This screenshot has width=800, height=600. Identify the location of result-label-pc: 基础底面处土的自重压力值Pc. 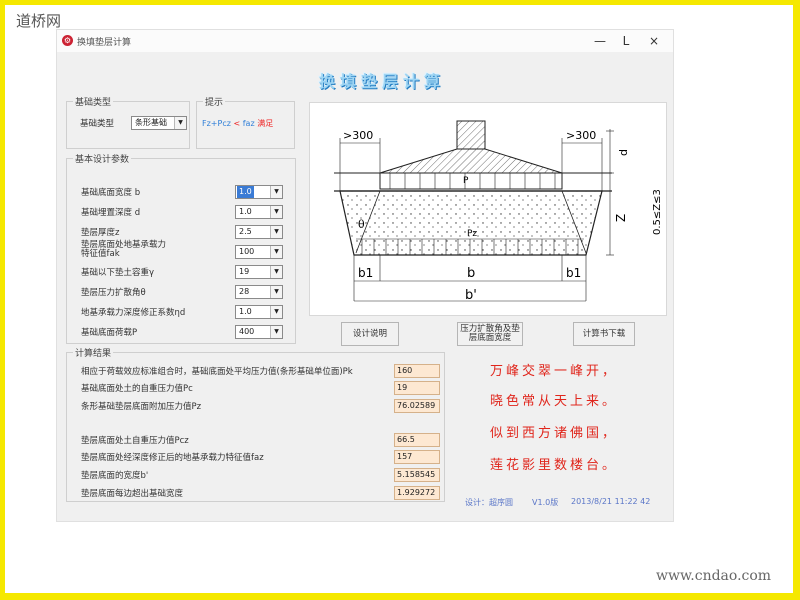
(137, 389).